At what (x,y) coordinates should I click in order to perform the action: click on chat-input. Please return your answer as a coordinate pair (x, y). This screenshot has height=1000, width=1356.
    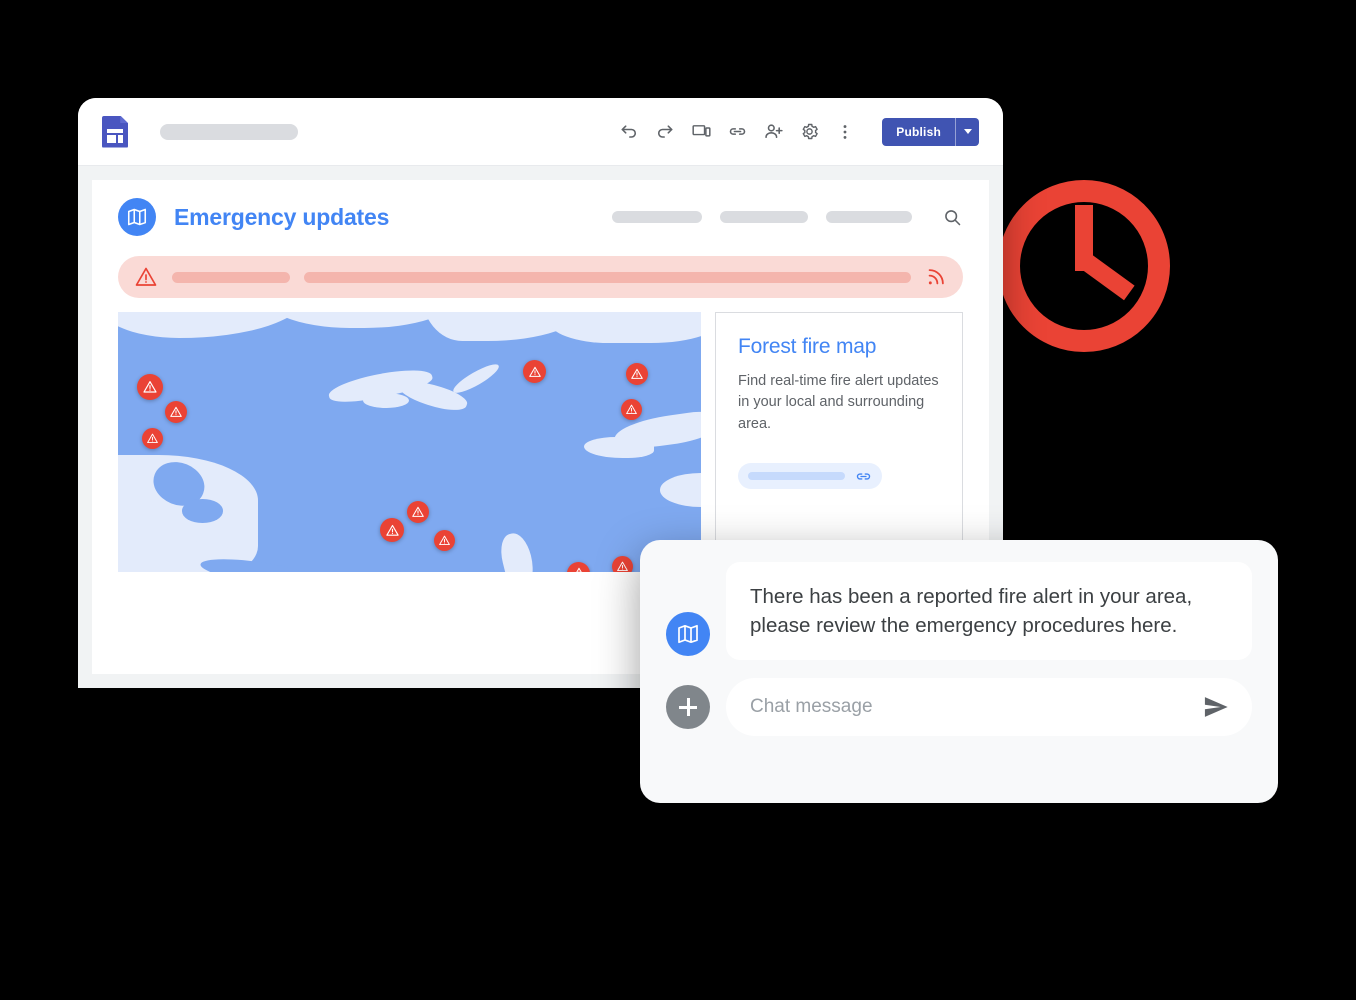
    Looking at the image, I should click on (976, 707).